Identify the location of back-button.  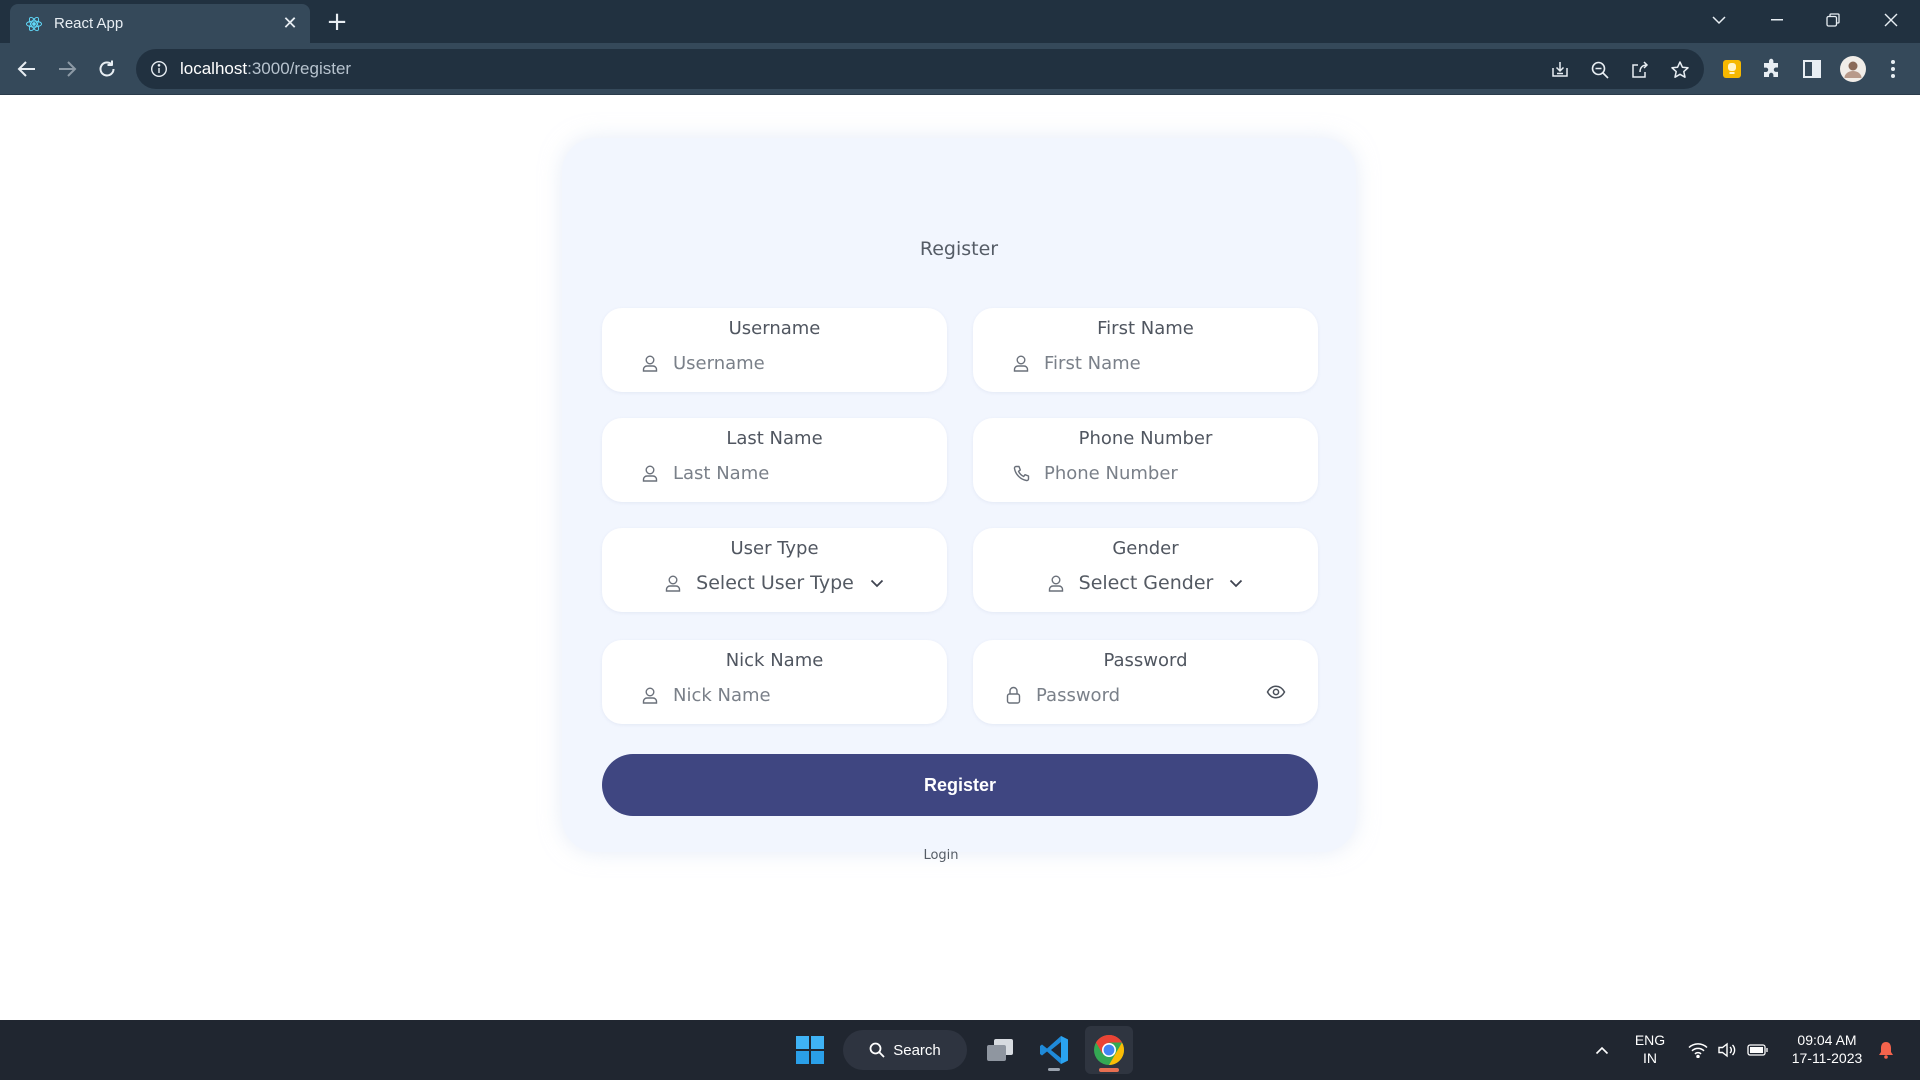
(27, 69).